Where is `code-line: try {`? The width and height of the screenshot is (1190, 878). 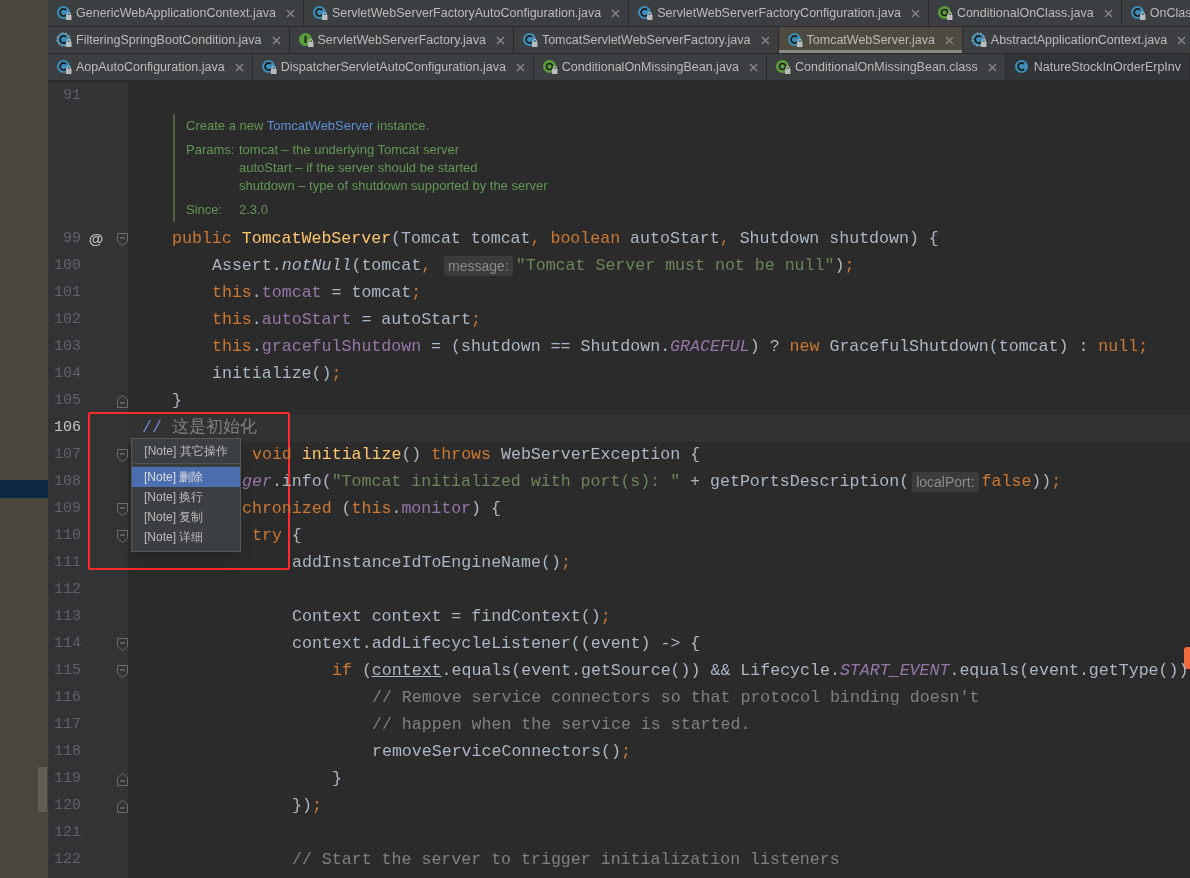 code-line: try { is located at coordinates (277, 536).